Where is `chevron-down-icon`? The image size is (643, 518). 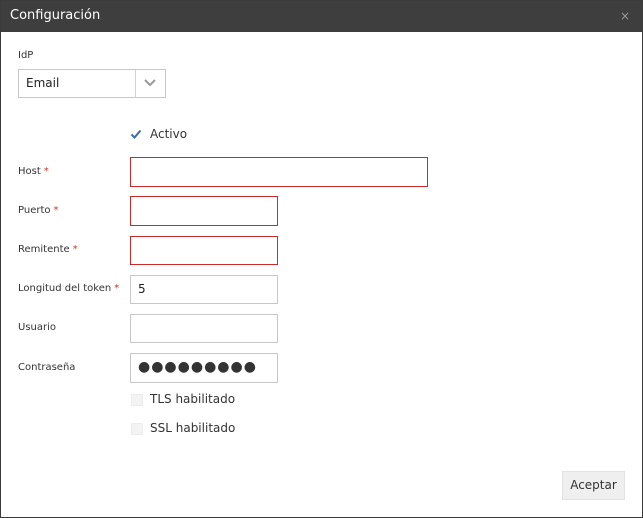 chevron-down-icon is located at coordinates (150, 83).